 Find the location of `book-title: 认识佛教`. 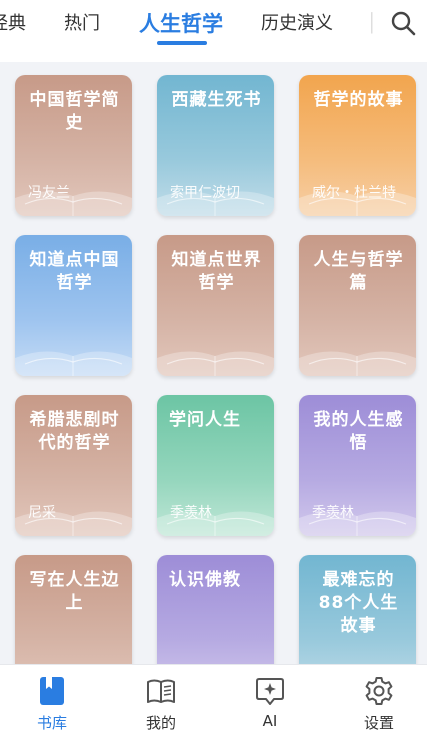

book-title: 认识佛教 is located at coordinates (205, 580).